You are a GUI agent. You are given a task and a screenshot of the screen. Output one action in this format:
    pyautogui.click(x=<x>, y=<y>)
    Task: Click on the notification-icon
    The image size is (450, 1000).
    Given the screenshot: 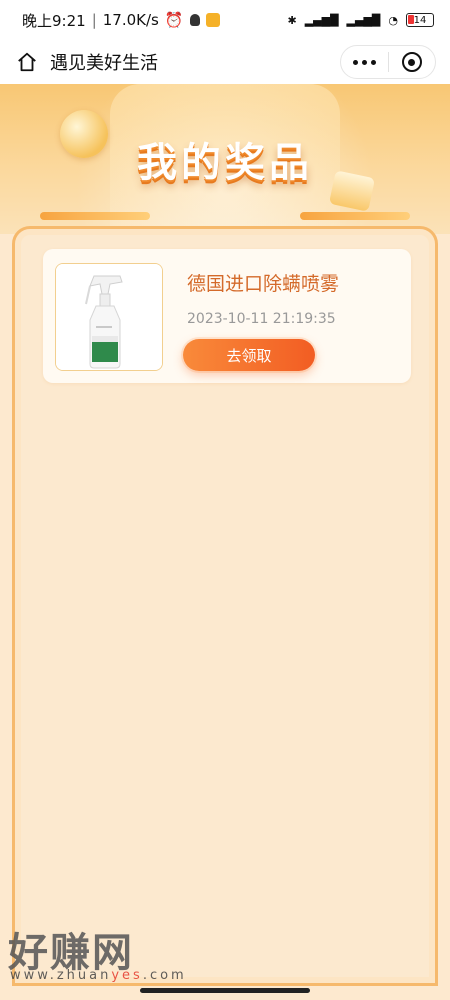 What is the action you would take?
    pyautogui.click(x=212, y=20)
    